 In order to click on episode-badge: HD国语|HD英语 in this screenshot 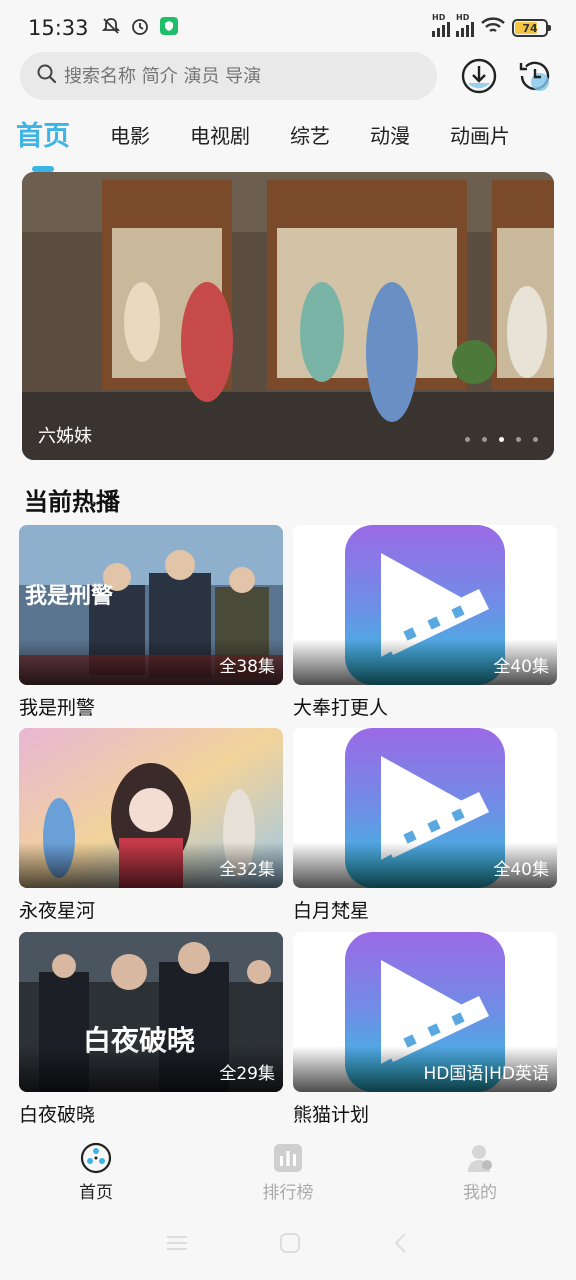, I will do `click(486, 1074)`.